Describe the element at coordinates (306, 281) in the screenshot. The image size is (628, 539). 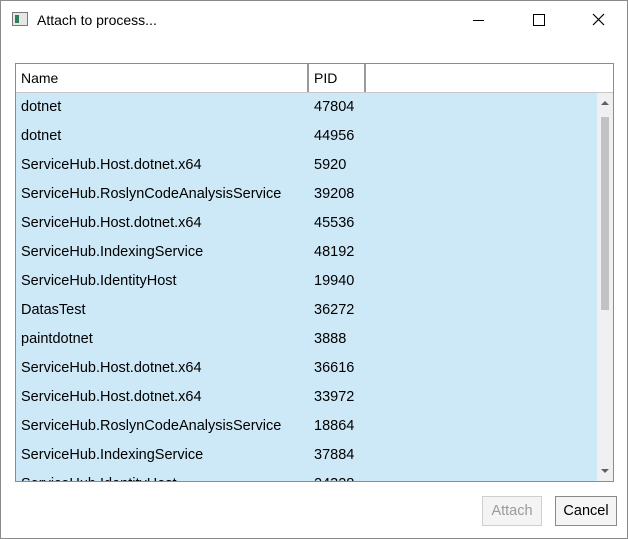
I see `list-item: ServiceHub.IdentityHost 19940` at that location.